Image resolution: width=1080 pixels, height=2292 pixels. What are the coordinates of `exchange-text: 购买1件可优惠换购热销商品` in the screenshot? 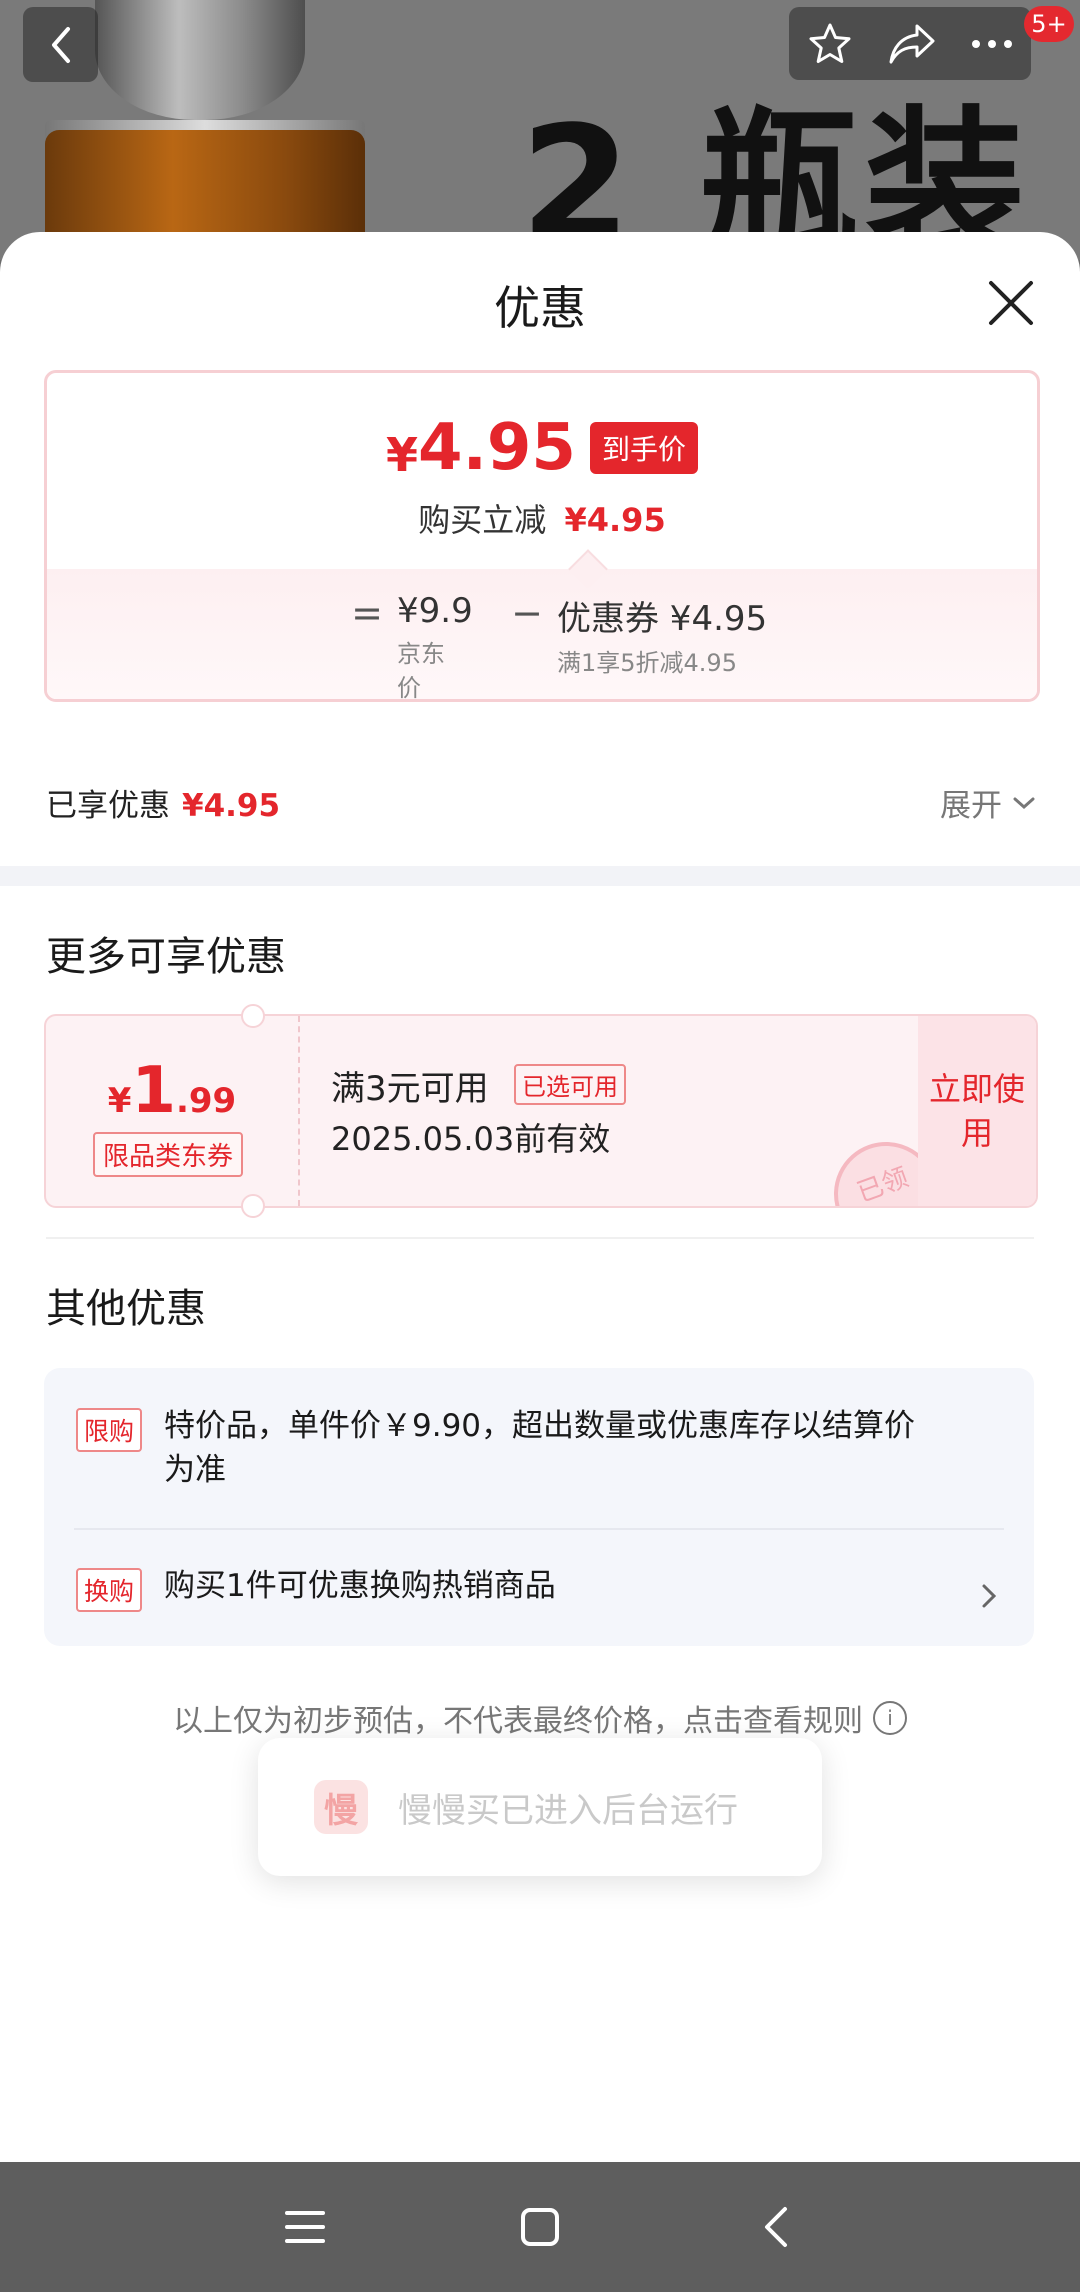 It's located at (360, 1586).